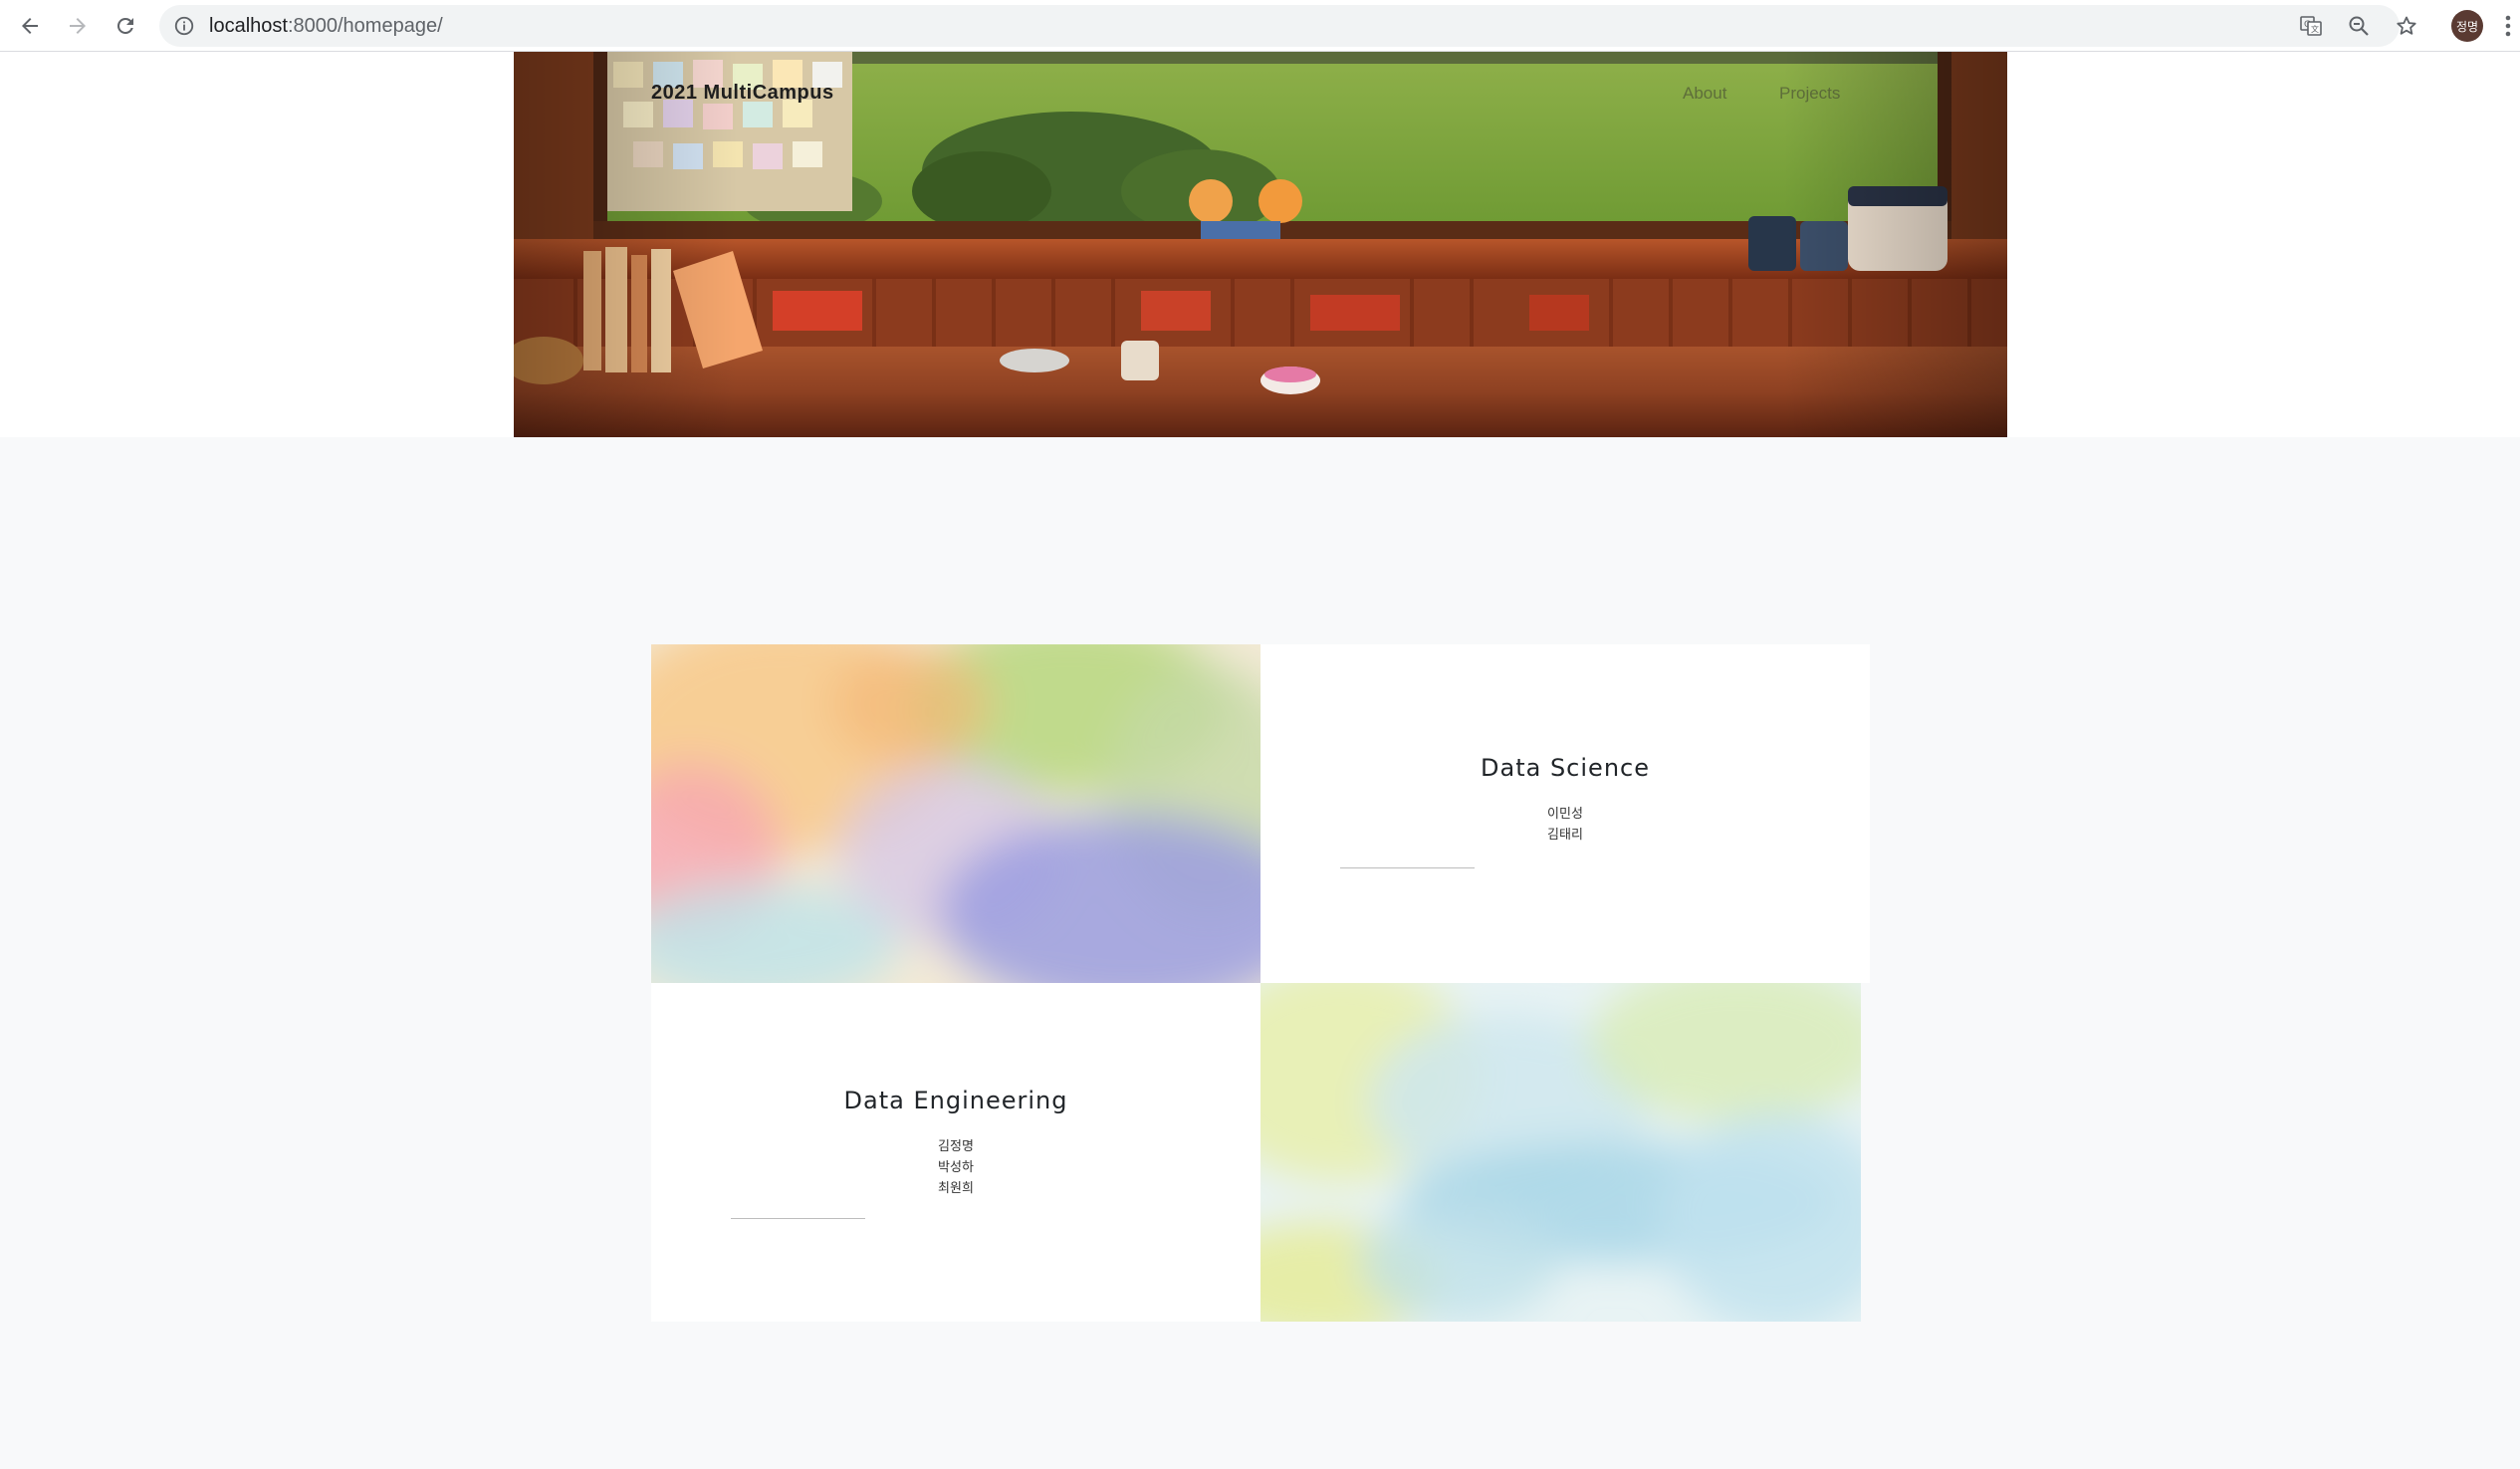 The height and width of the screenshot is (1469, 2520). I want to click on project-title: Data Science, so click(1565, 768).